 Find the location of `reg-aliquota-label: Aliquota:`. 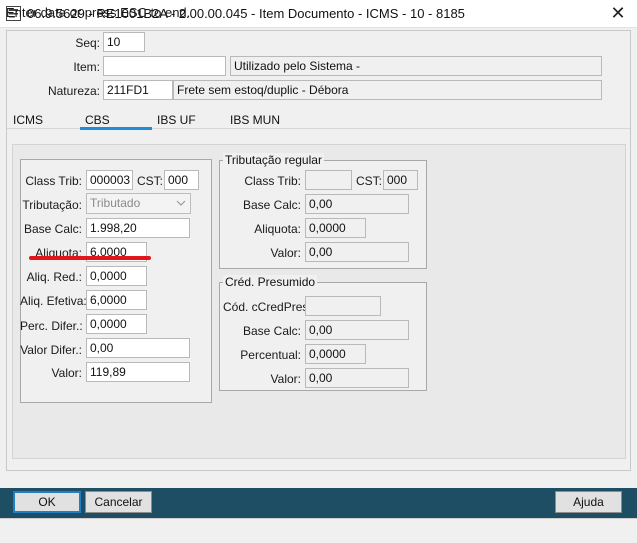

reg-aliquota-label: Aliquota: is located at coordinates (277, 229).